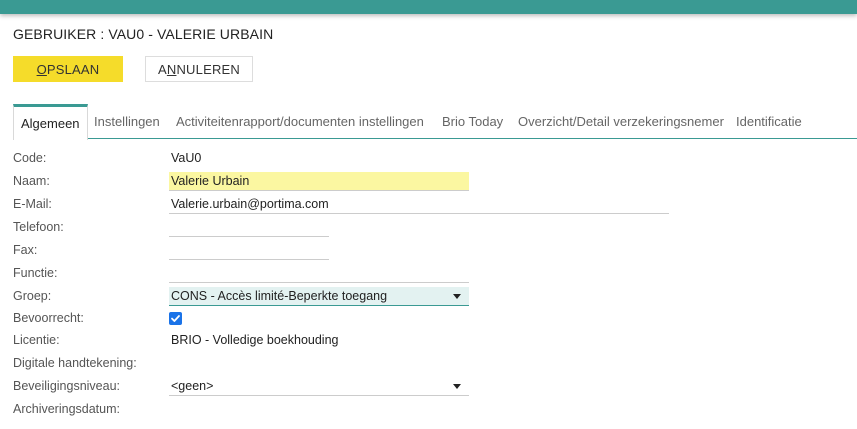 This screenshot has width=857, height=429. What do you see at coordinates (319, 181) in the screenshot?
I see `naam-field: Valerie Urbain` at bounding box center [319, 181].